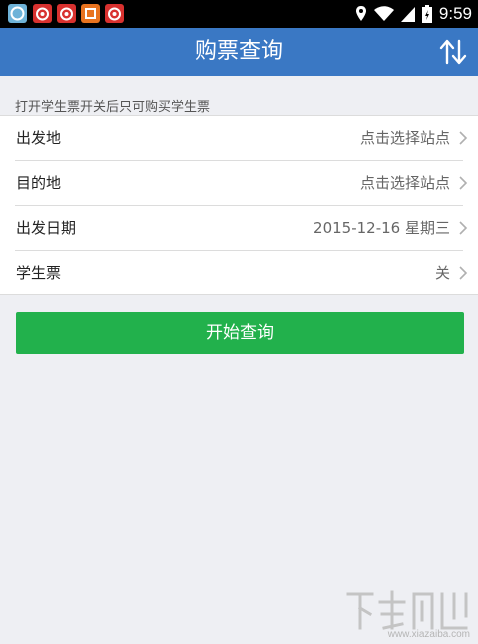  I want to click on student-ticket-hint: 打开学生票开关后只可购买学生票, so click(113, 107).